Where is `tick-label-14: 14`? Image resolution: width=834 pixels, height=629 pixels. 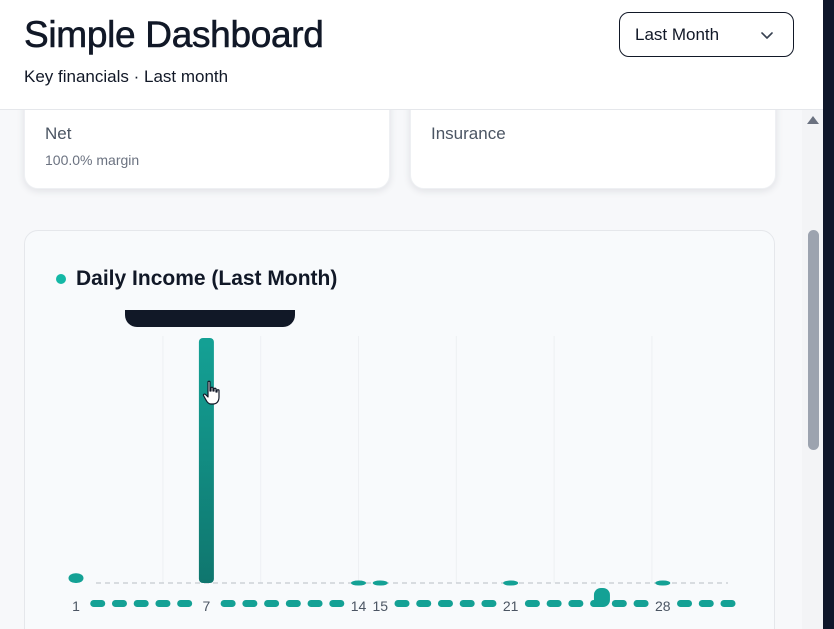
tick-label-14: 14 is located at coordinates (359, 606).